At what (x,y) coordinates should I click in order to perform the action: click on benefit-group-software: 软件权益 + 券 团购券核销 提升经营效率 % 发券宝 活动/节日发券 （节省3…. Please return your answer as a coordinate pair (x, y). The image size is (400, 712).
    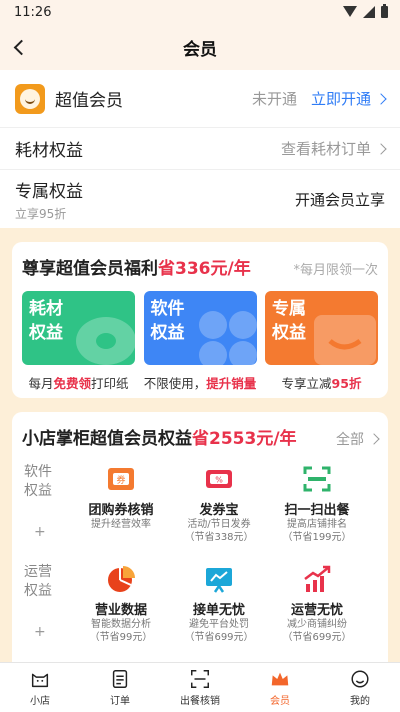
    Looking at the image, I should click on (200, 511).